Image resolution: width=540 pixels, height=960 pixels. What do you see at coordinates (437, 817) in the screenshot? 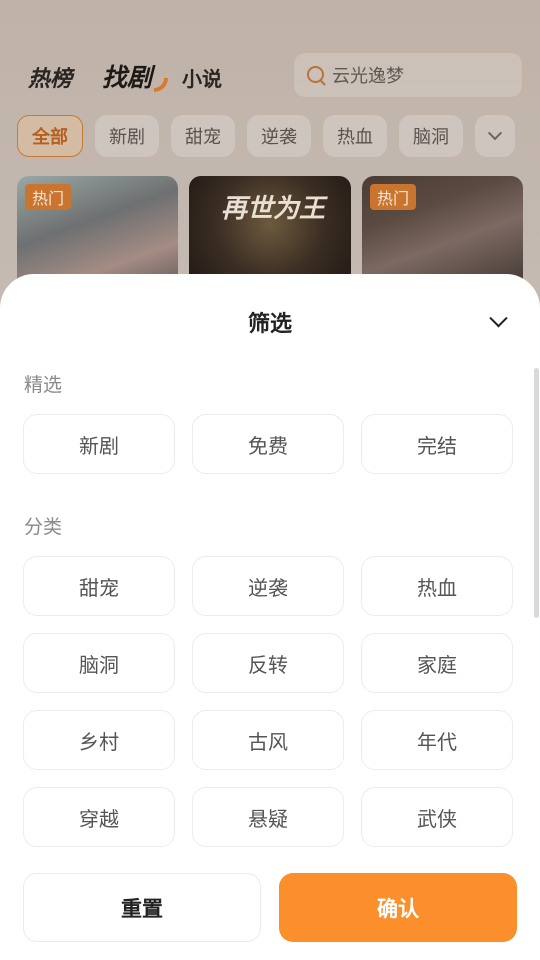
I see `filter-option-martial-arts: 武侠` at bounding box center [437, 817].